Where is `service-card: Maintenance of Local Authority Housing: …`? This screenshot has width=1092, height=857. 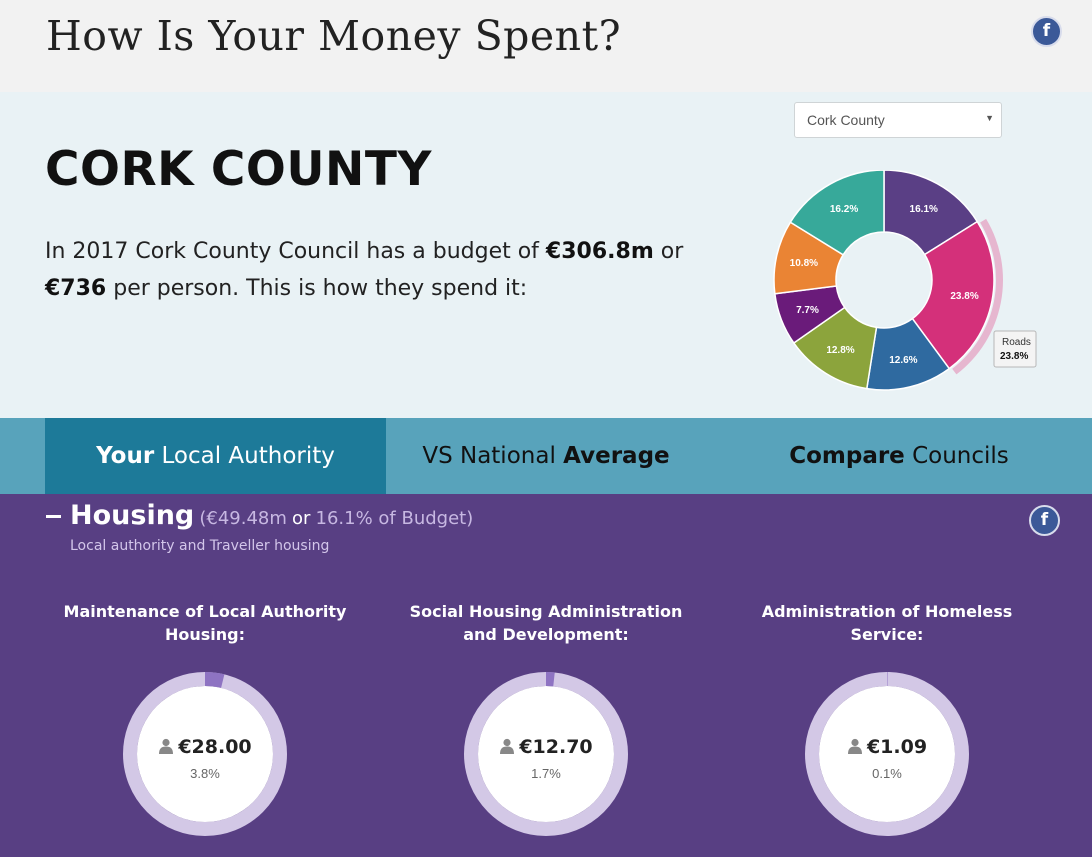 service-card: Maintenance of Local Authority Housing: … is located at coordinates (205, 718).